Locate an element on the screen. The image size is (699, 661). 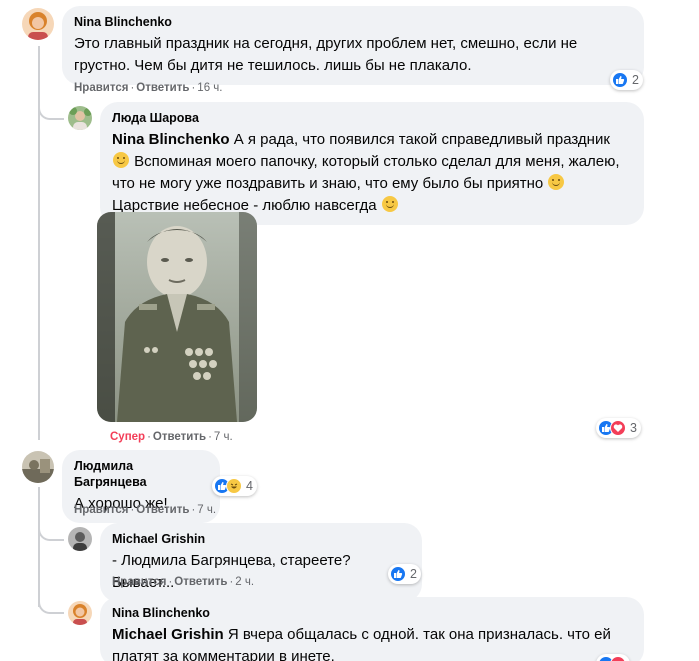
comment-actions: Супер · Ответить · 7 ч. is located at coordinates (171, 437).